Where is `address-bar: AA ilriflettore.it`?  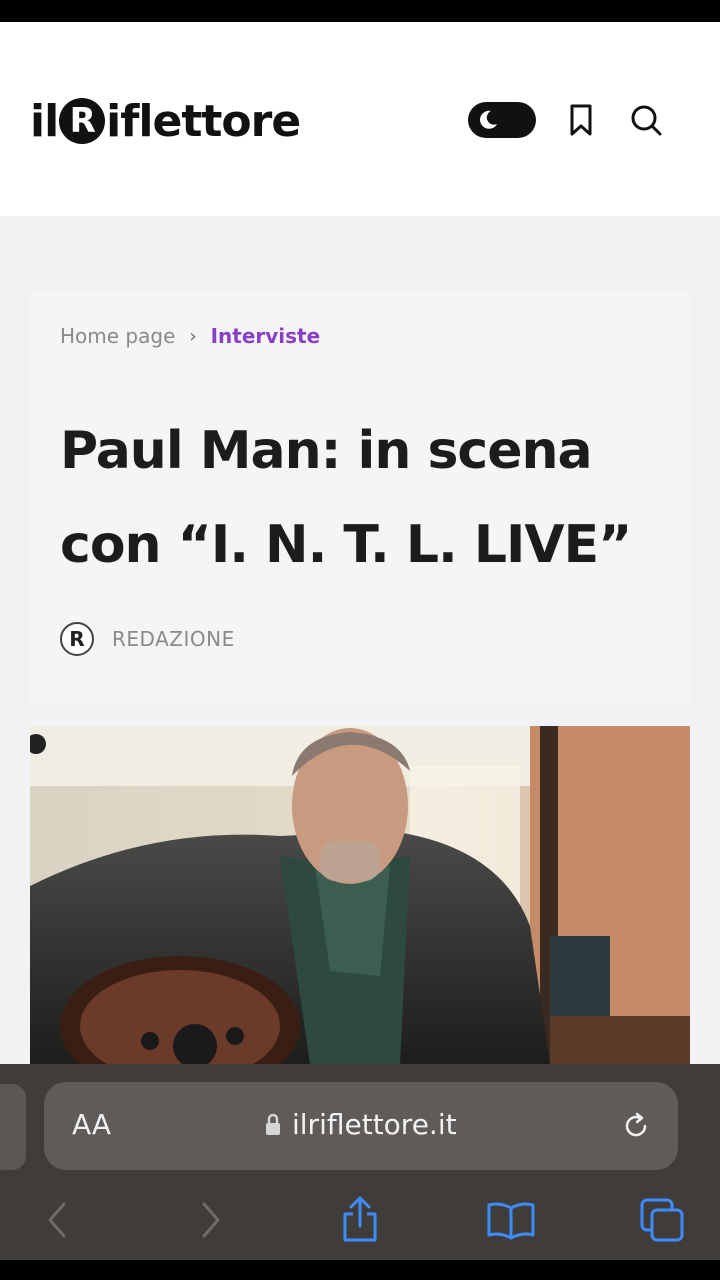
address-bar: AA ilriflettore.it is located at coordinates (361, 1126).